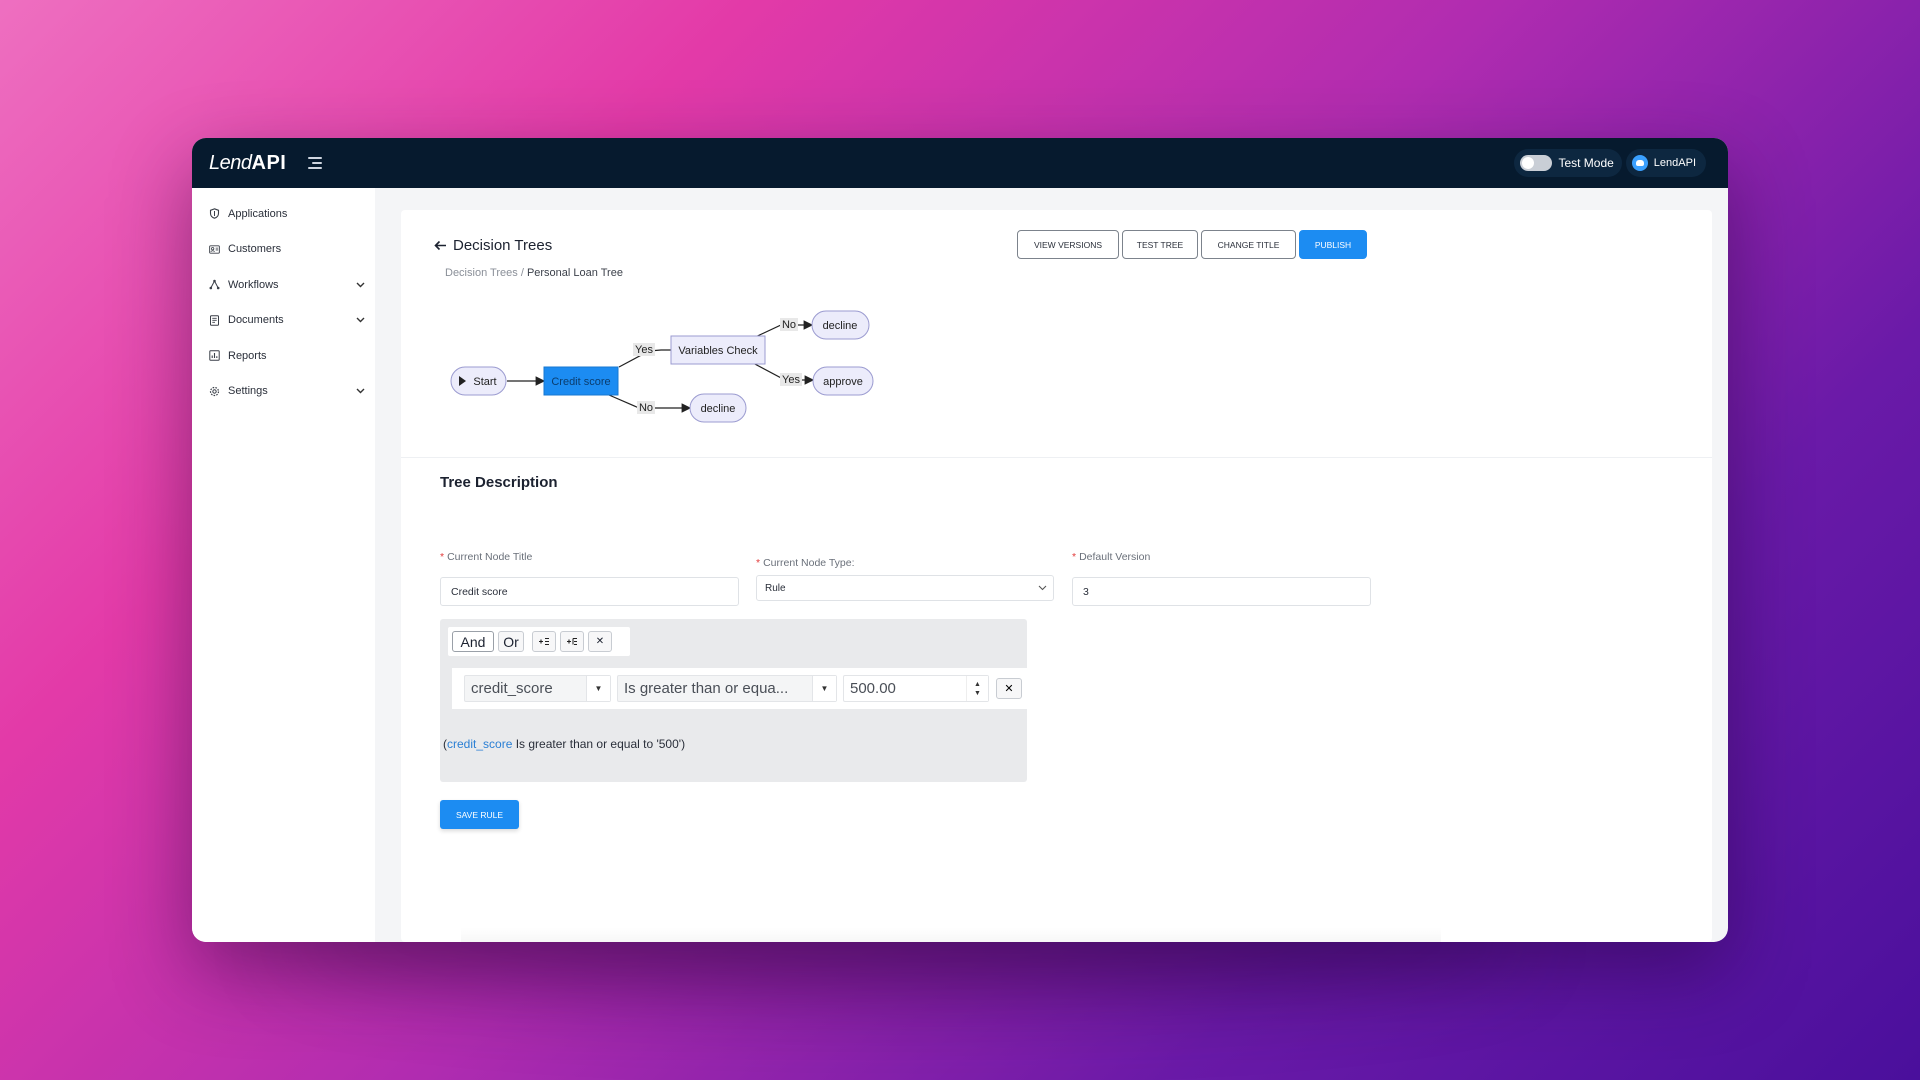 This screenshot has width=1920, height=1080. I want to click on section-divider, so click(1056, 457).